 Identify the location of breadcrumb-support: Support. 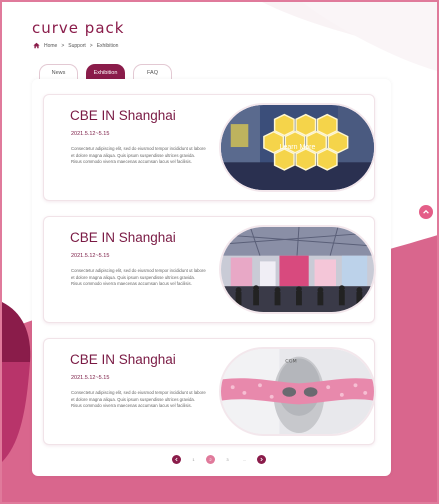
(77, 46).